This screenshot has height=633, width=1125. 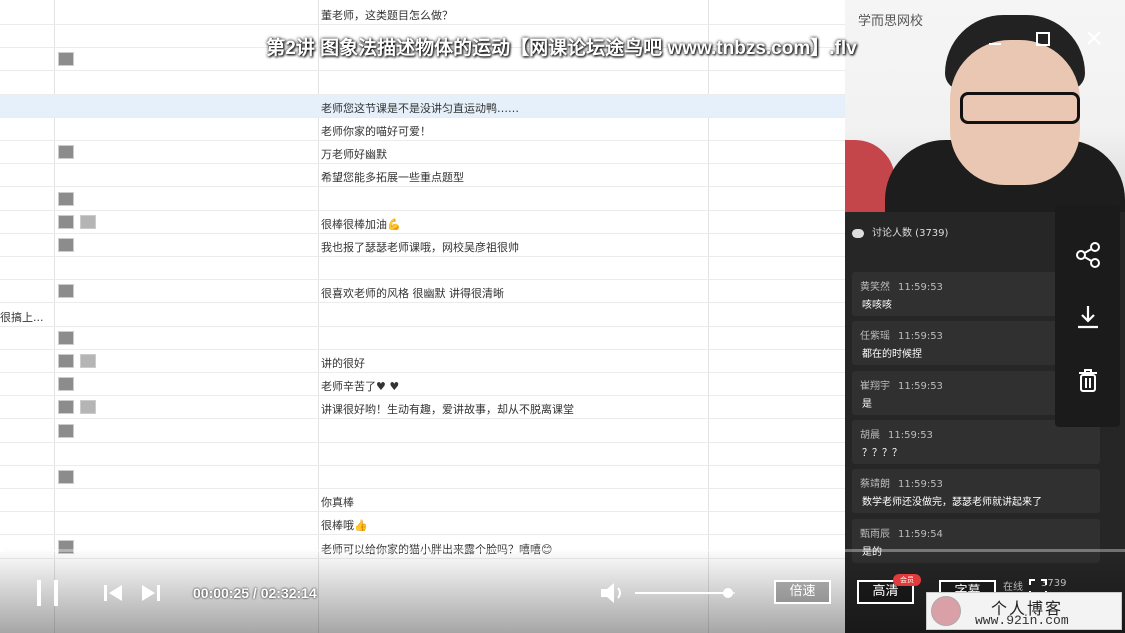 I want to click on download-icon, so click(x=1087, y=317).